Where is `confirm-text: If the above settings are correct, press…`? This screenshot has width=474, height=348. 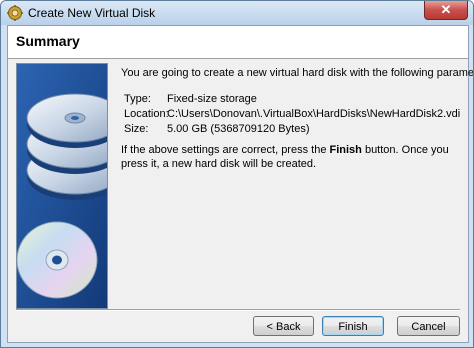
confirm-text: If the above settings are correct, press… is located at coordinates (290, 157).